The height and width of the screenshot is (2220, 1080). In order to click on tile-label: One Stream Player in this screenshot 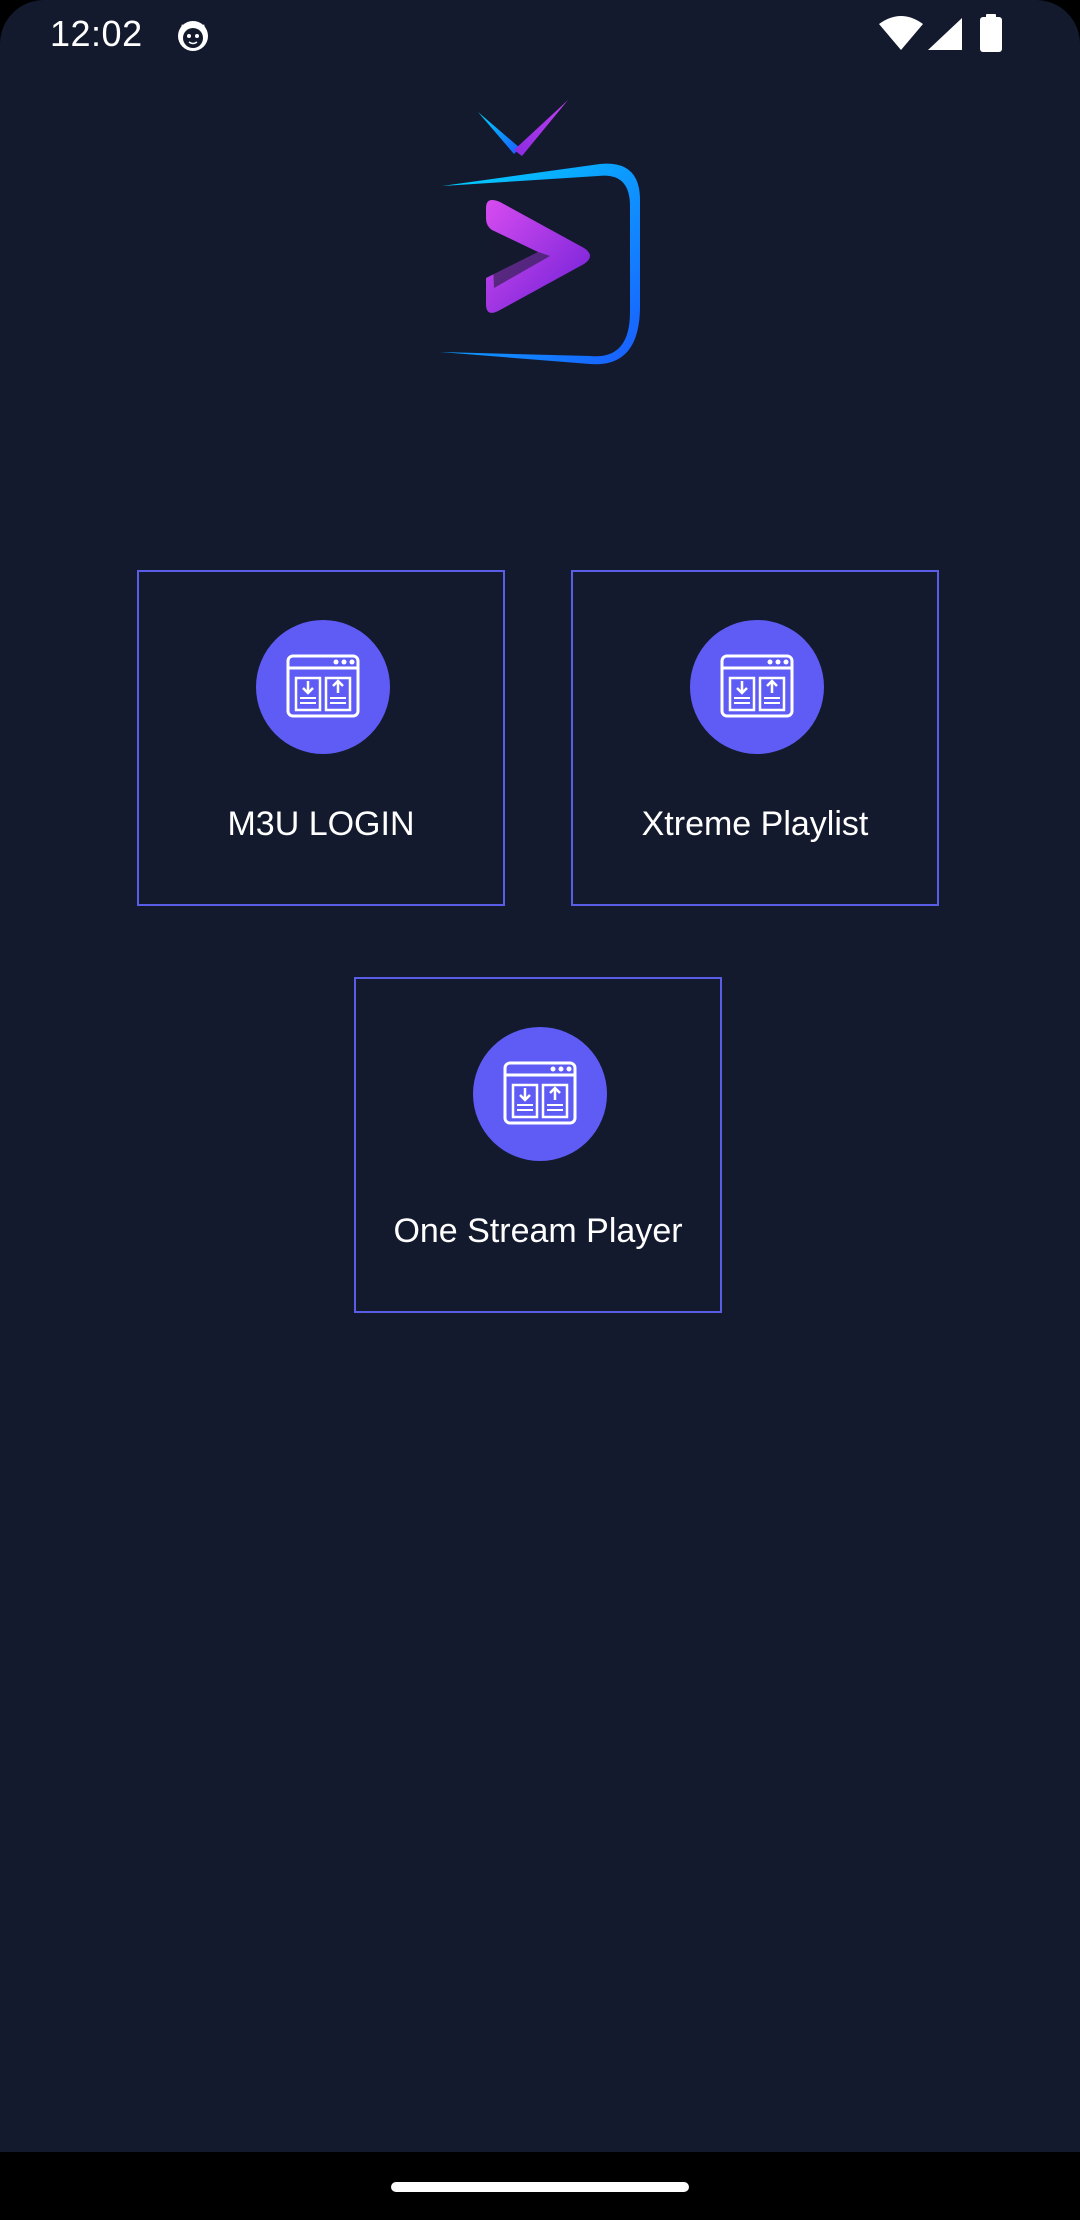, I will do `click(538, 1231)`.